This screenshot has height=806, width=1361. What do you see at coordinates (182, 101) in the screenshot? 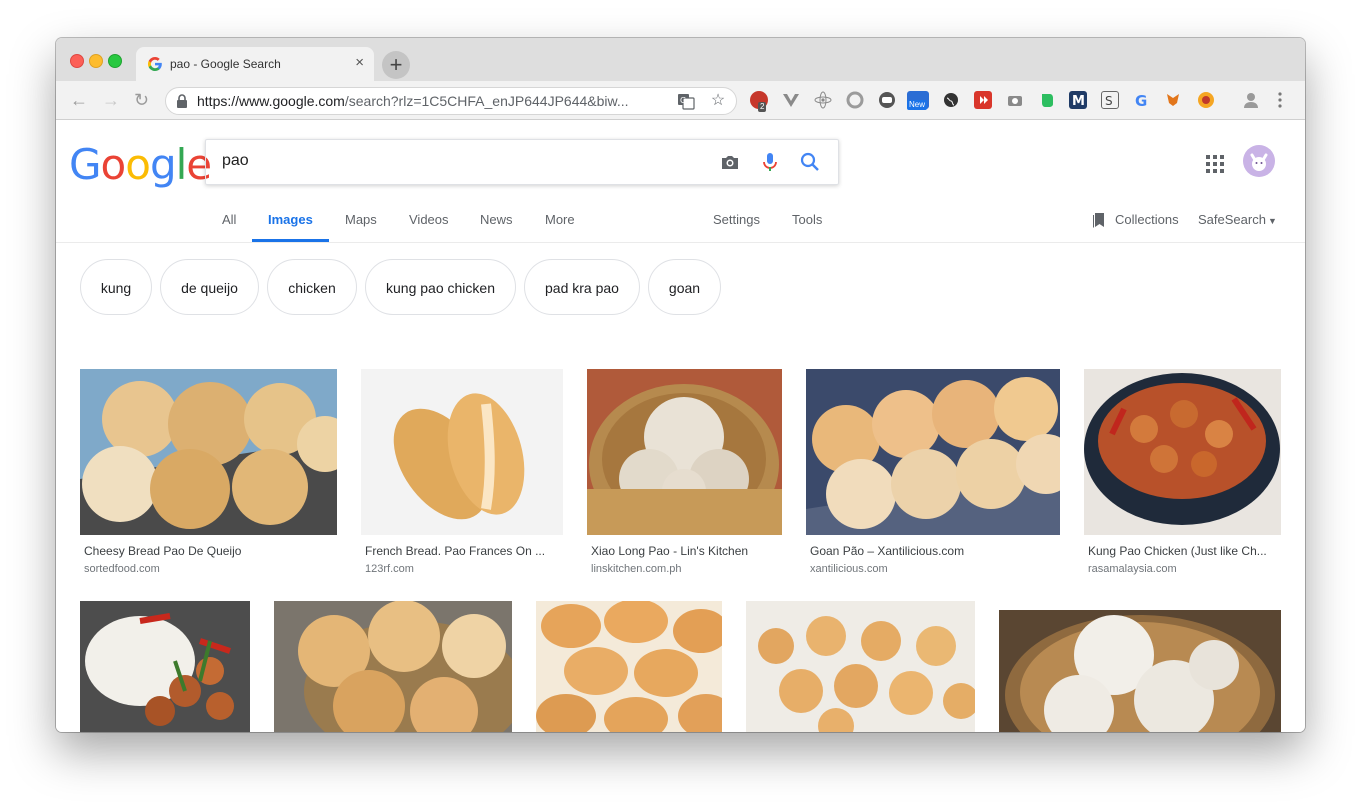
I see `lock-icon` at bounding box center [182, 101].